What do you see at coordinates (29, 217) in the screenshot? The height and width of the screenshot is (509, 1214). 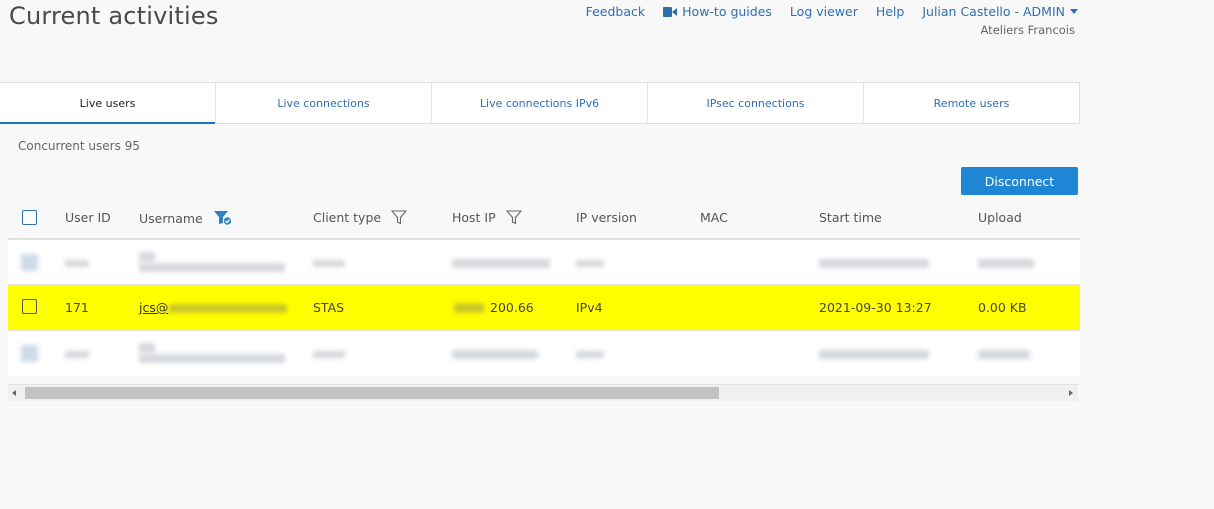 I see `select-all-checkbox` at bounding box center [29, 217].